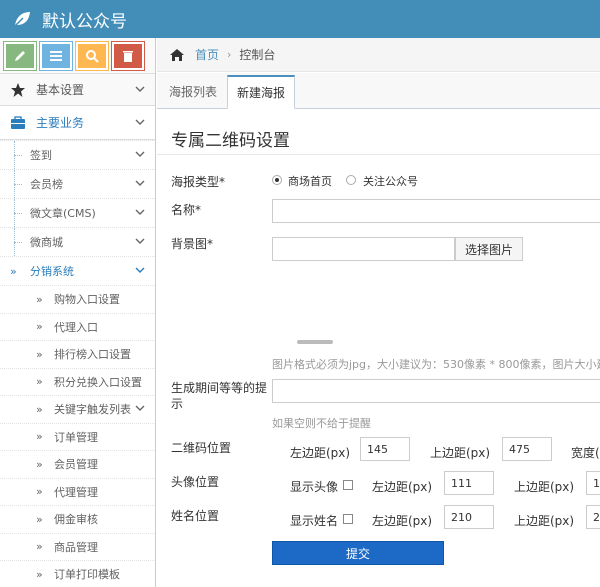  Describe the element at coordinates (177, 54) in the screenshot. I see `home-icon` at that location.